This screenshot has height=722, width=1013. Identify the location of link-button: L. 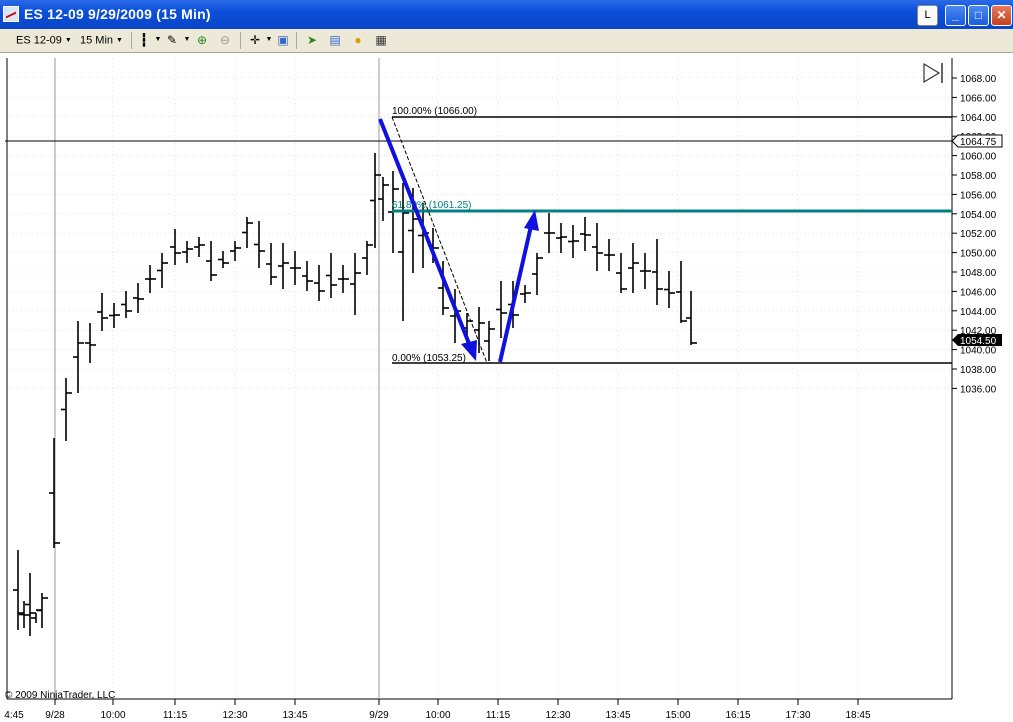
(927, 15).